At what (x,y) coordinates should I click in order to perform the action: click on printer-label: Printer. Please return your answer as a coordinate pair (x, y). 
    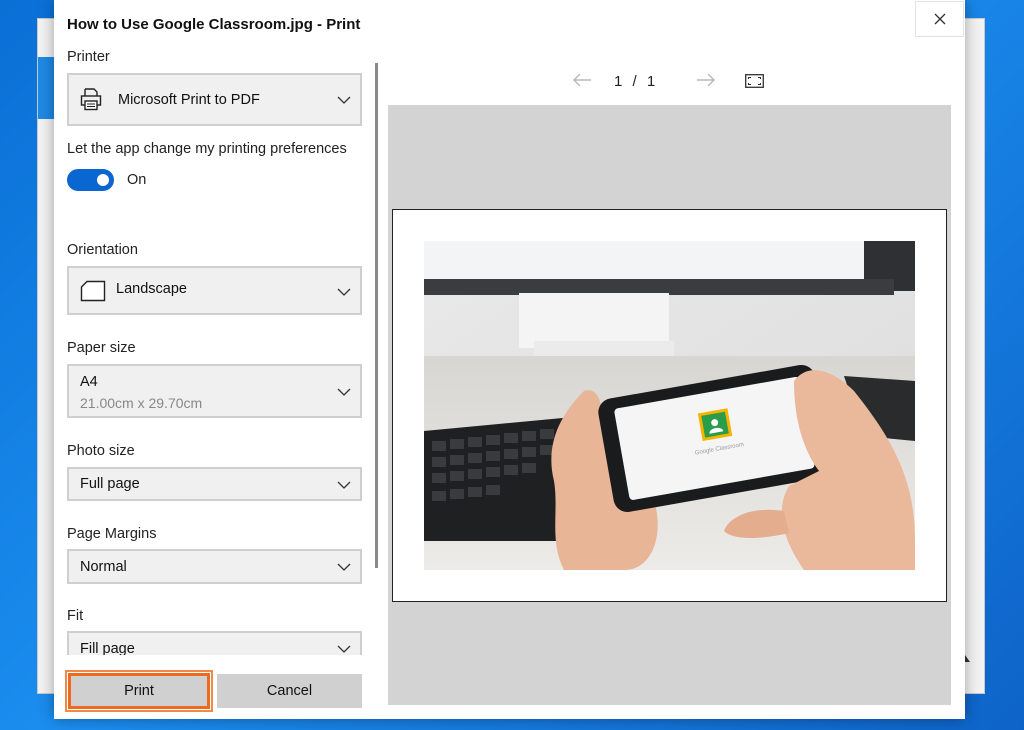
    Looking at the image, I should click on (88, 57).